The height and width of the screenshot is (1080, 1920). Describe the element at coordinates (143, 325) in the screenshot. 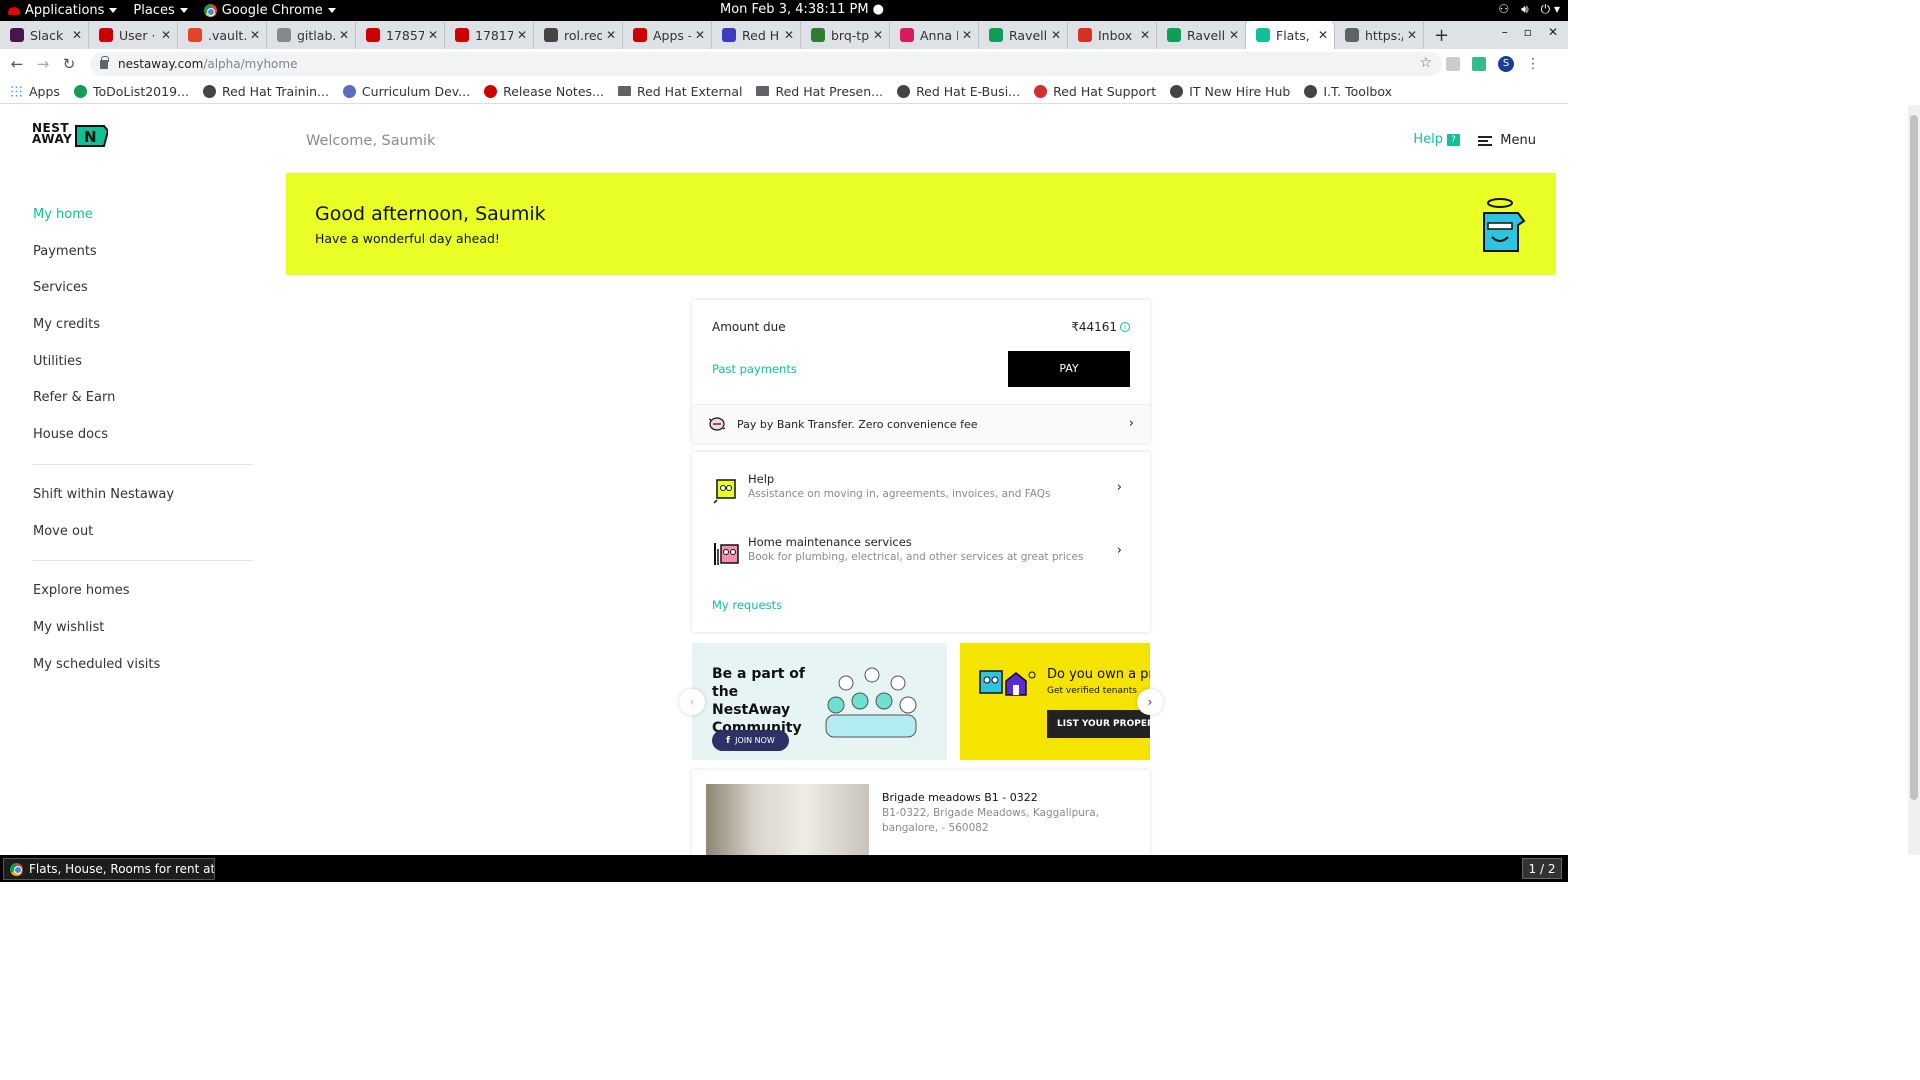

I see `sidebar-item-my-credits: My credits` at that location.